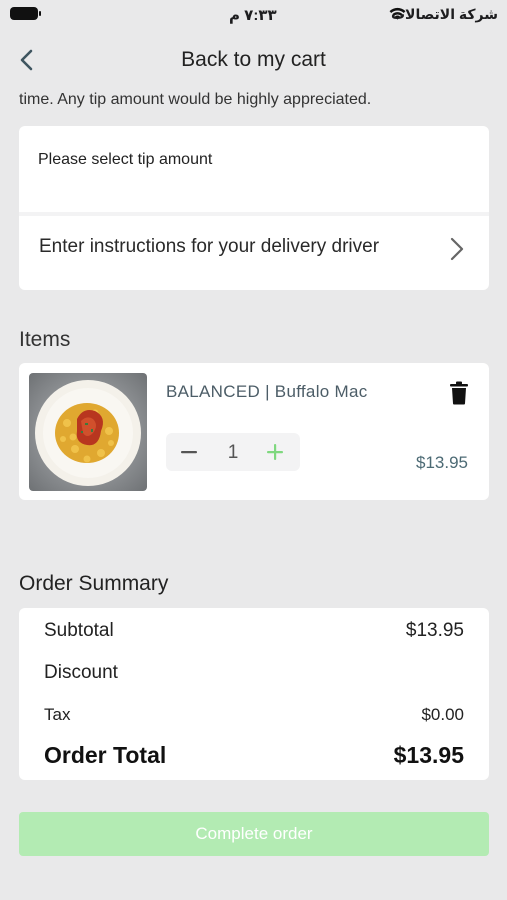  I want to click on cart-item: BALANCED | Buffalo Mac 1 $13.95, so click(254, 431).